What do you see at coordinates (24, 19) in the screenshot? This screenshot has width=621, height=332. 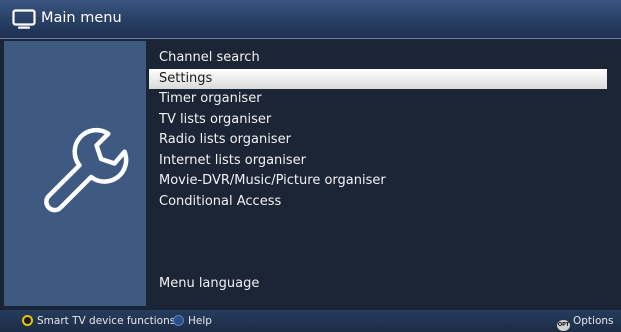 I see `tv-icon` at bounding box center [24, 19].